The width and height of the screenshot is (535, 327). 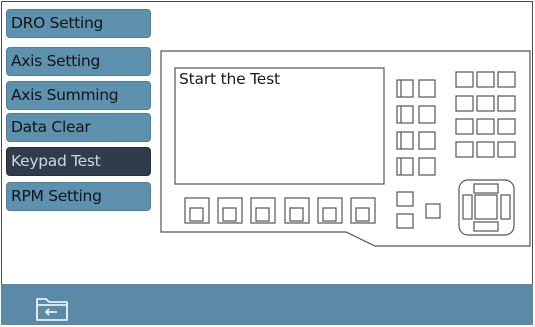 What do you see at coordinates (280, 210) in the screenshot?
I see `soft-keys` at bounding box center [280, 210].